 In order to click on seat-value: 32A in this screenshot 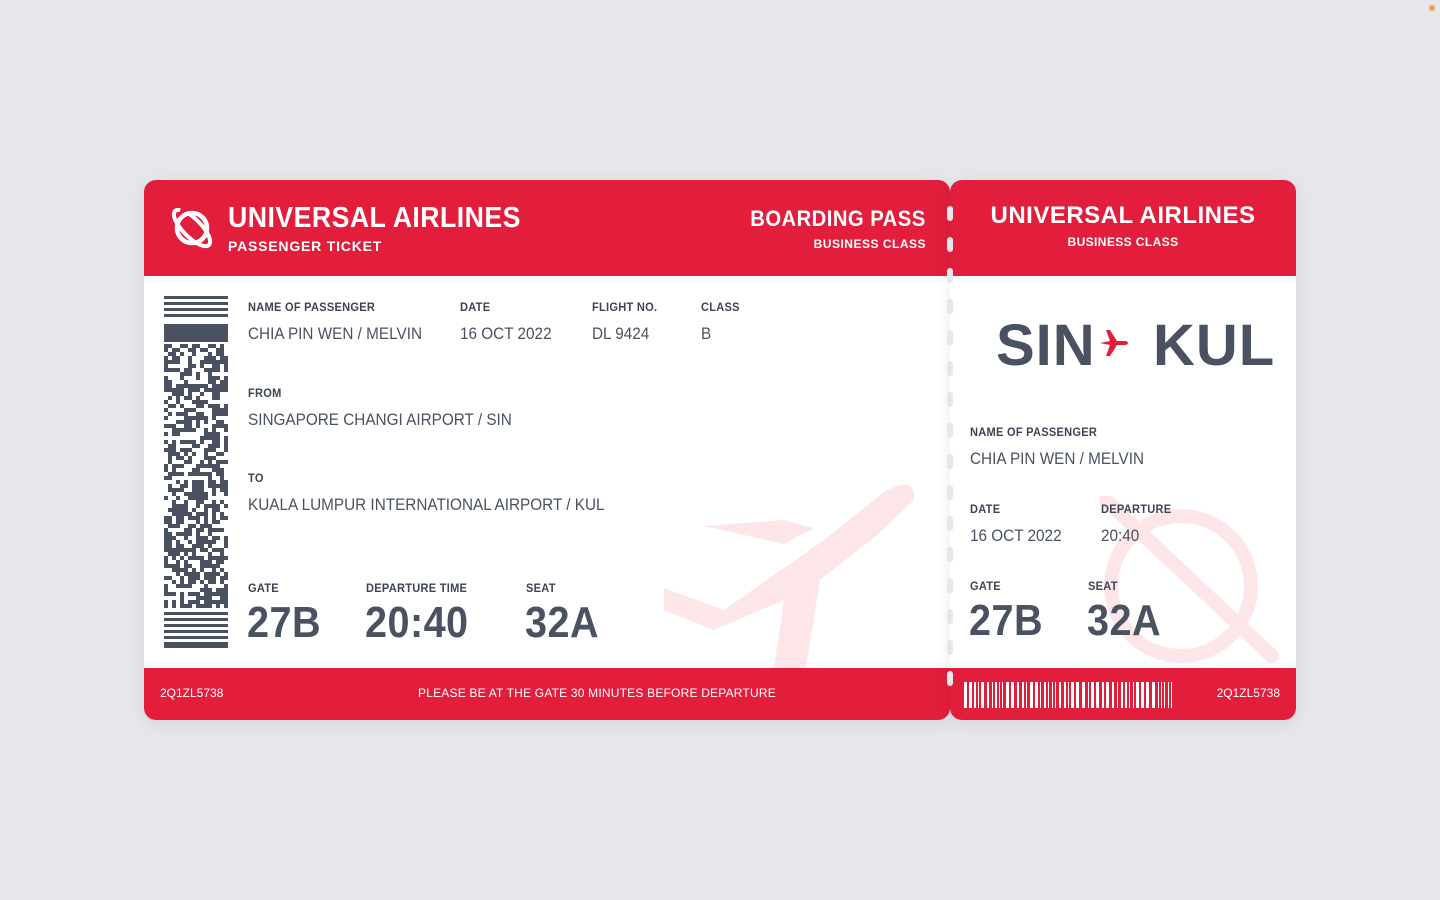, I will do `click(562, 622)`.